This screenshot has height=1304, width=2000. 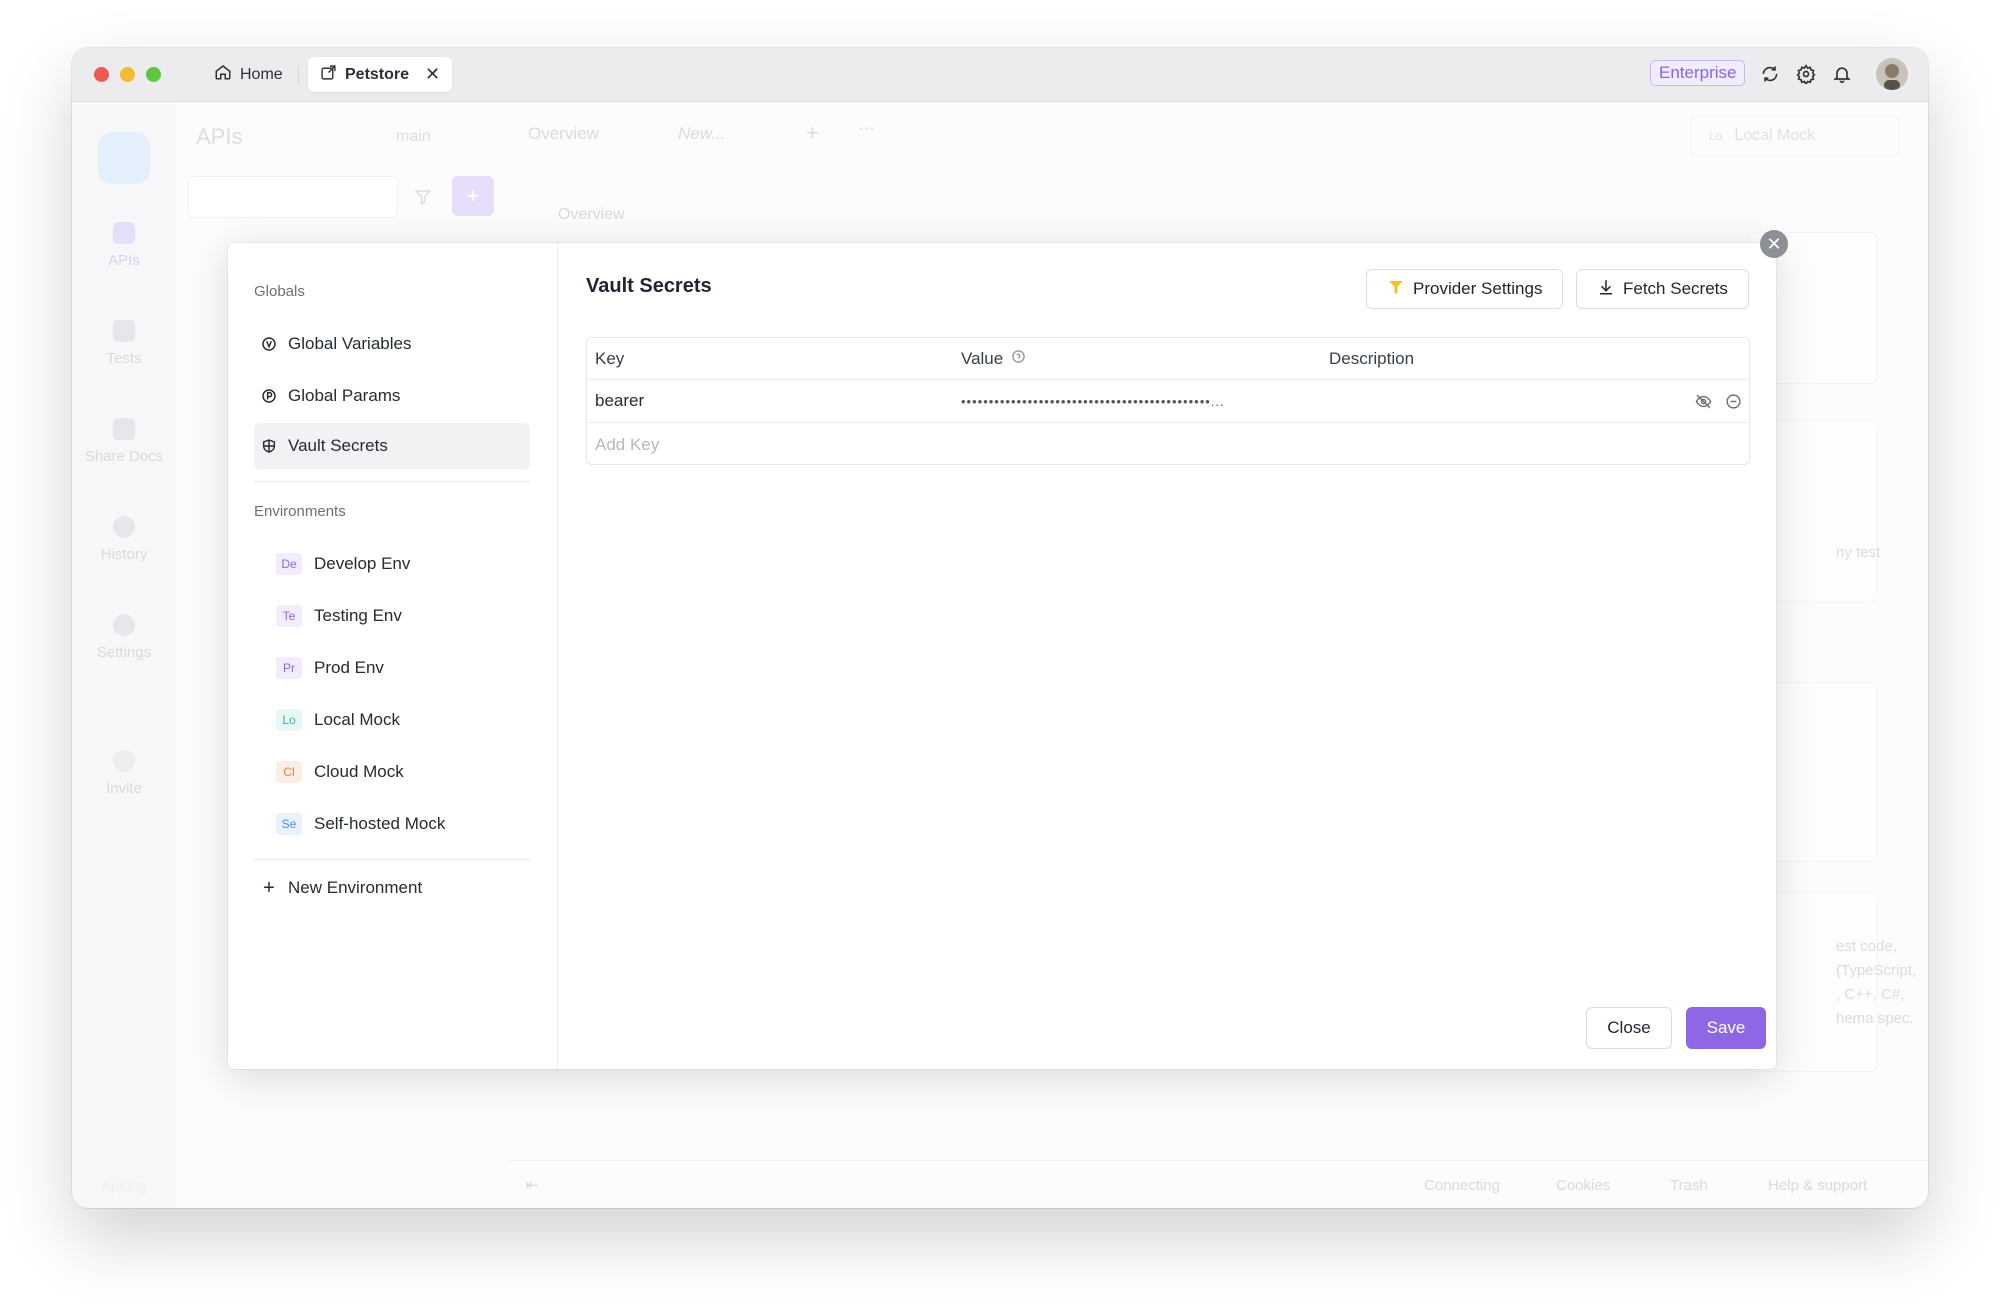 What do you see at coordinates (1675, 288) in the screenshot?
I see `fetch-secrets-label: Fetch Secrets` at bounding box center [1675, 288].